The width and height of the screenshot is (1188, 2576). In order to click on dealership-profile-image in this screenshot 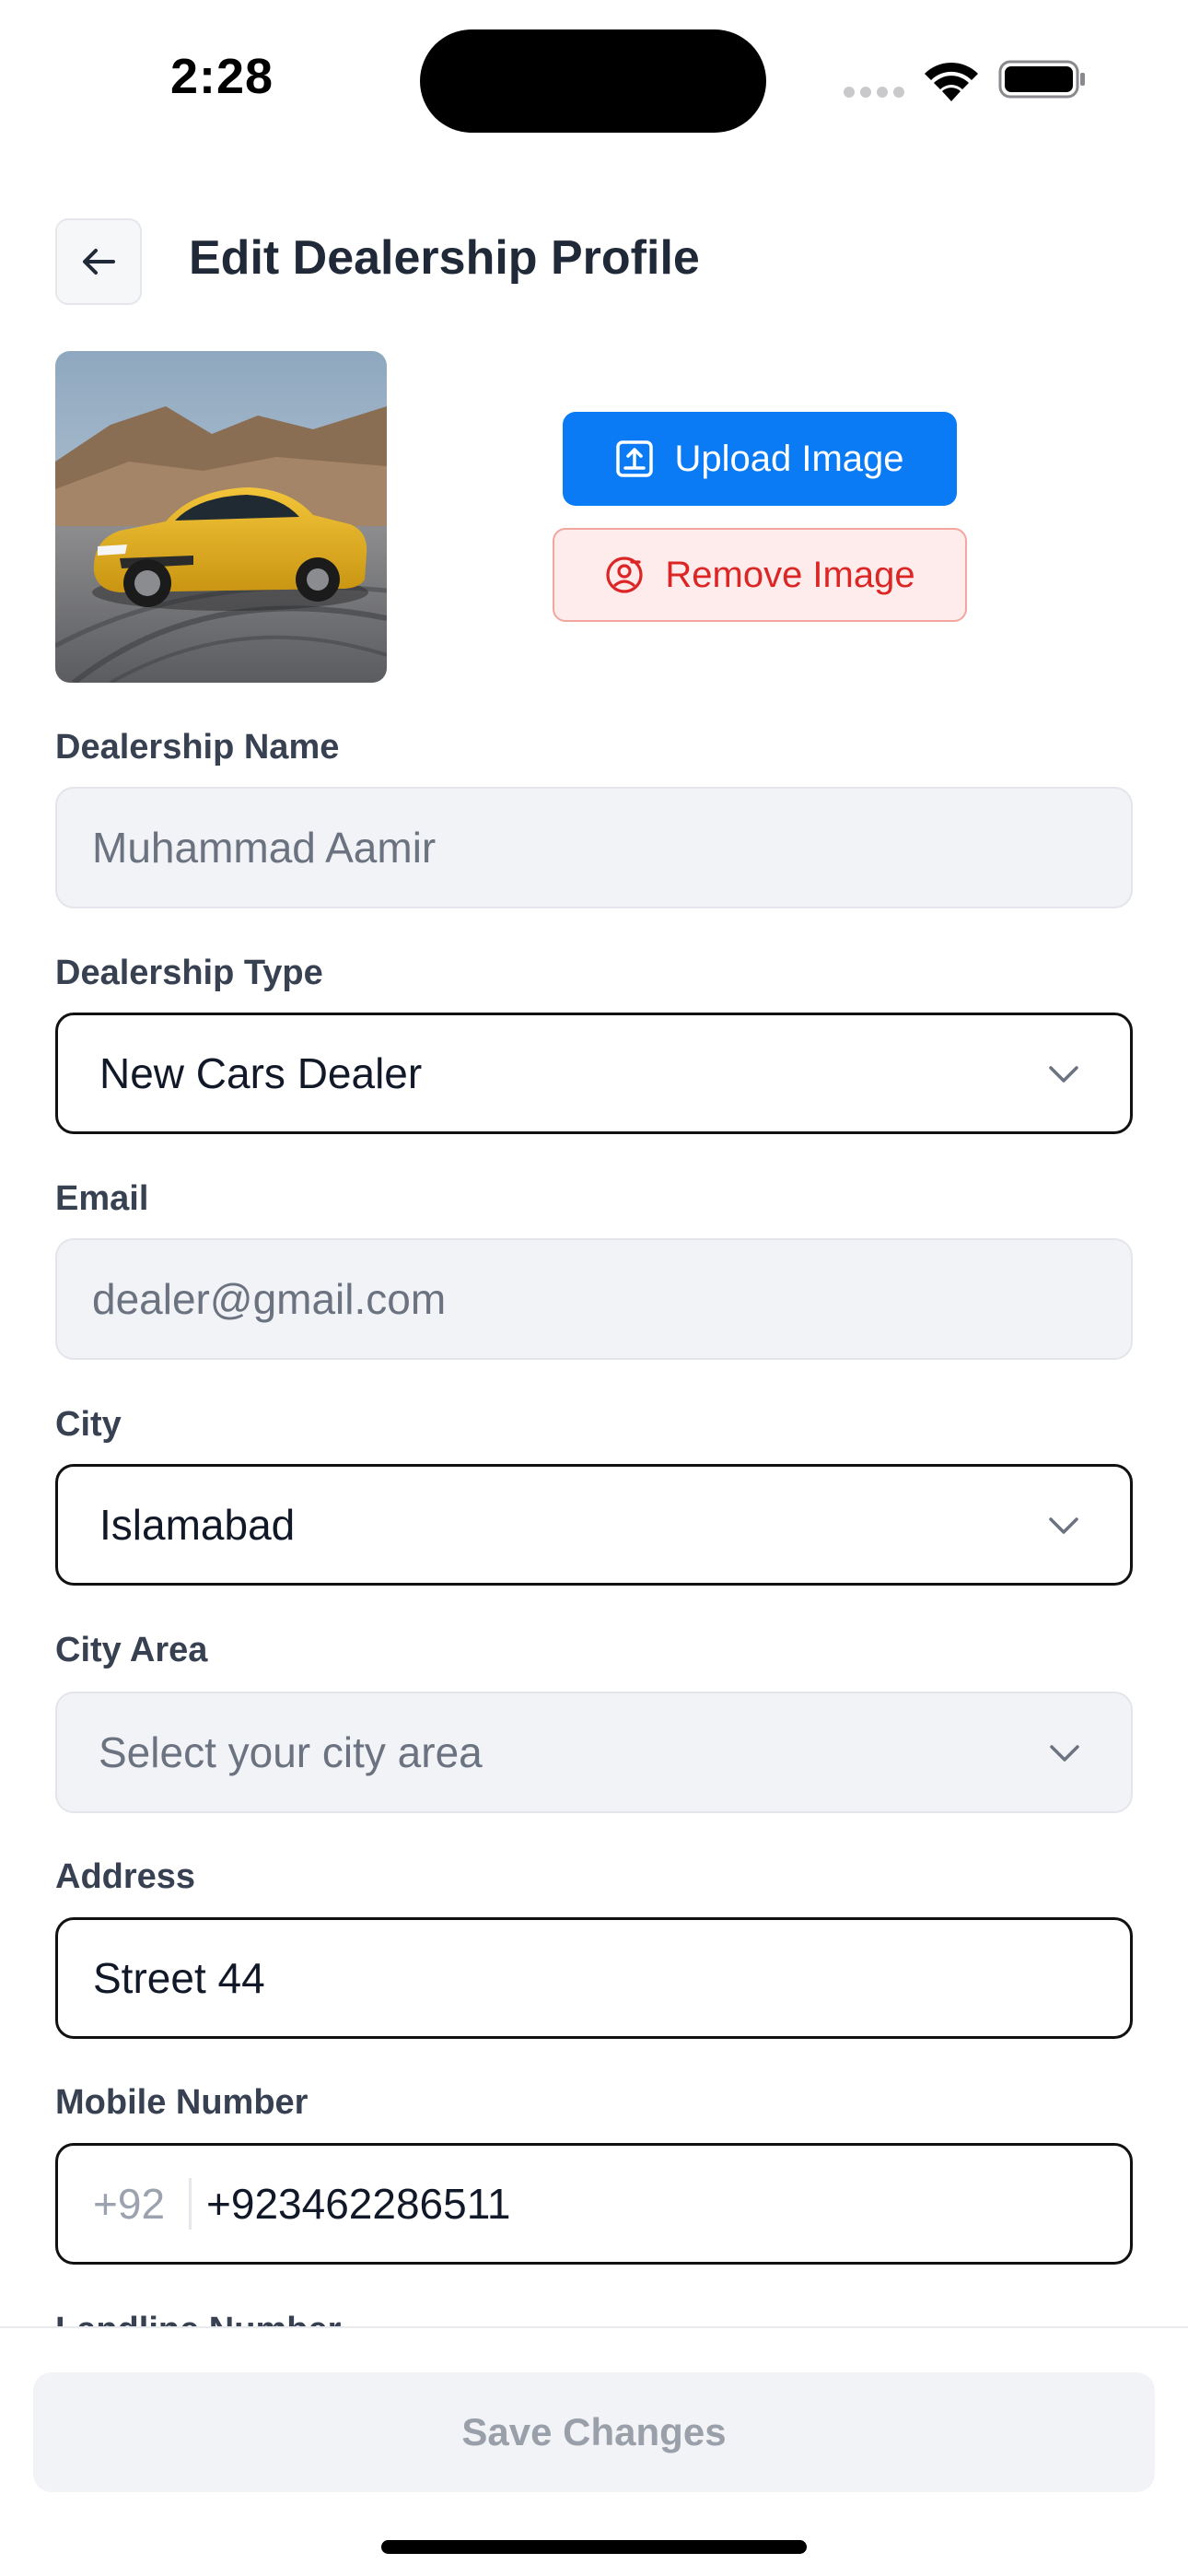, I will do `click(221, 517)`.